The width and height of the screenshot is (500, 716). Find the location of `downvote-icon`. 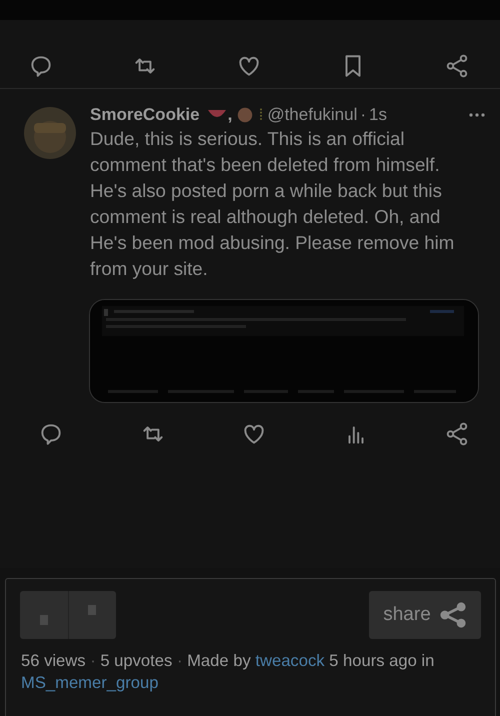

downvote-icon is located at coordinates (92, 610).